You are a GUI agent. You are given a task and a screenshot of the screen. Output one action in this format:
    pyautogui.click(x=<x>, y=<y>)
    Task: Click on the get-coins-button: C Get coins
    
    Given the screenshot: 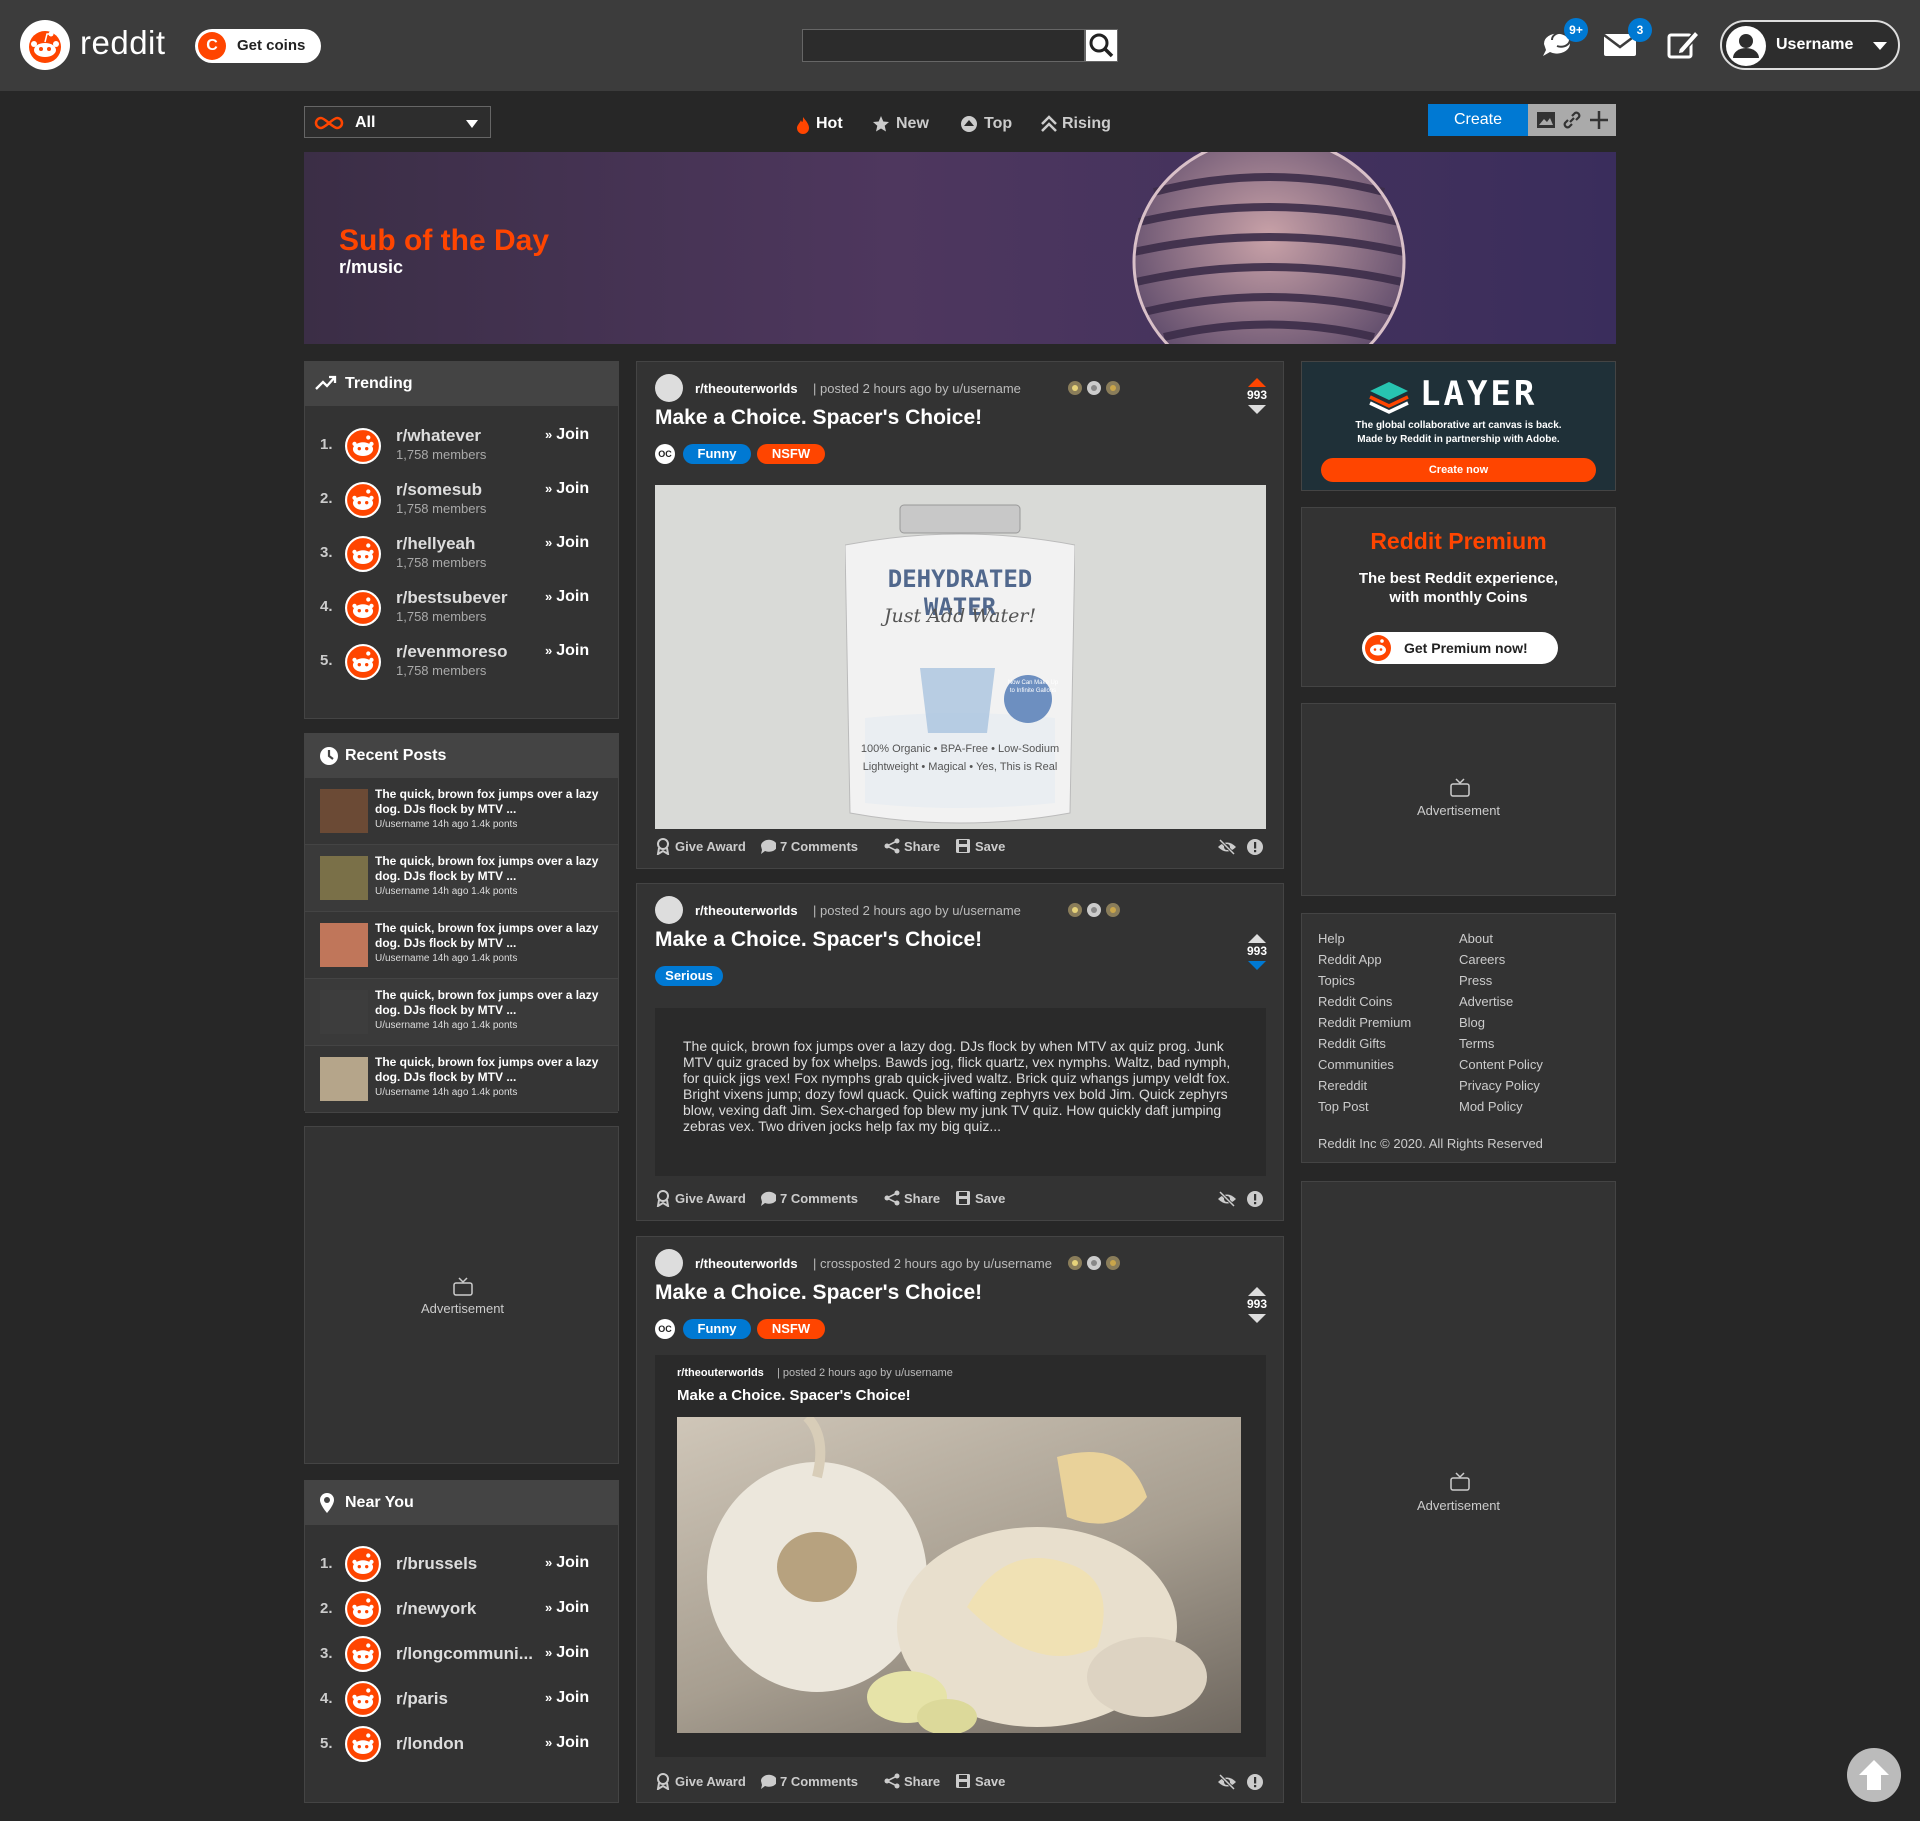 What is the action you would take?
    pyautogui.click(x=258, y=46)
    